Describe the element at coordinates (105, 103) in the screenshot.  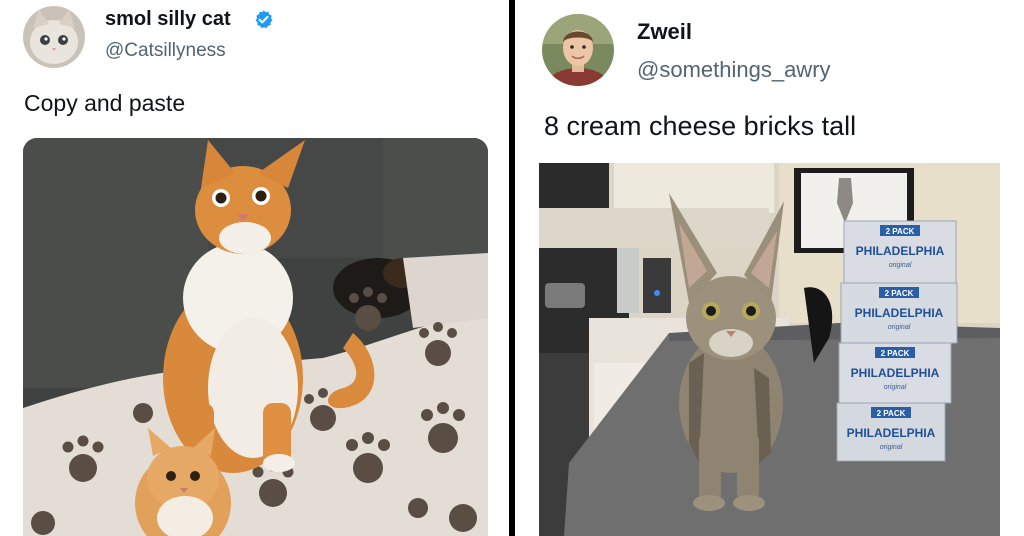
I see `tweet-text: Copy and paste` at that location.